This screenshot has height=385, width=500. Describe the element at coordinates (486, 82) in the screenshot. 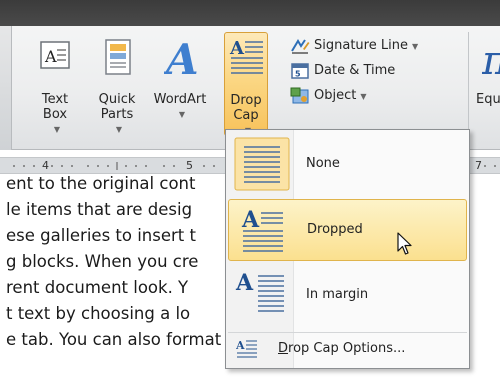

I see `equation-button: π Equ` at that location.